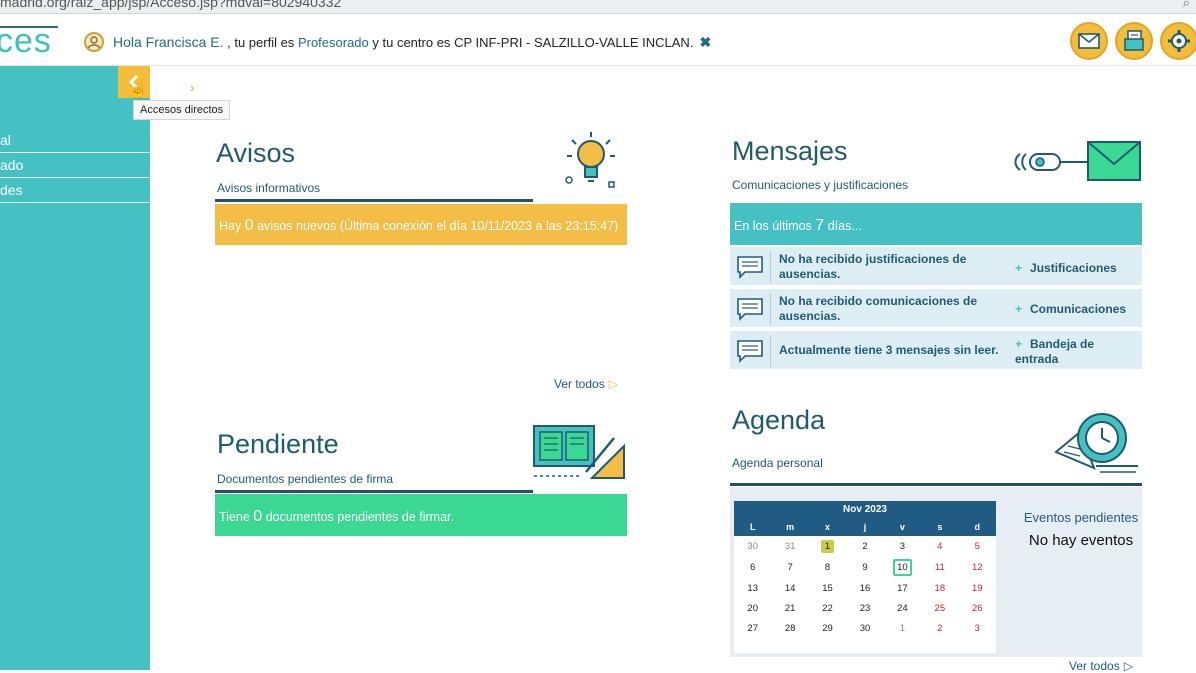  What do you see at coordinates (752, 608) in the screenshot?
I see `calendar-day: 20` at bounding box center [752, 608].